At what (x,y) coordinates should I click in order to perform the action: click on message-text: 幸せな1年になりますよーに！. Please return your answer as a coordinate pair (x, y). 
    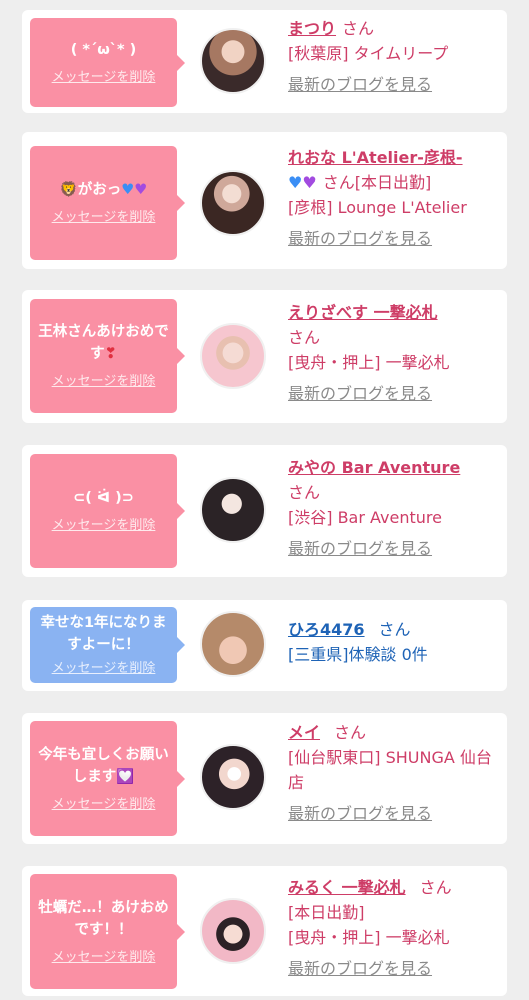
    Looking at the image, I should click on (103, 634).